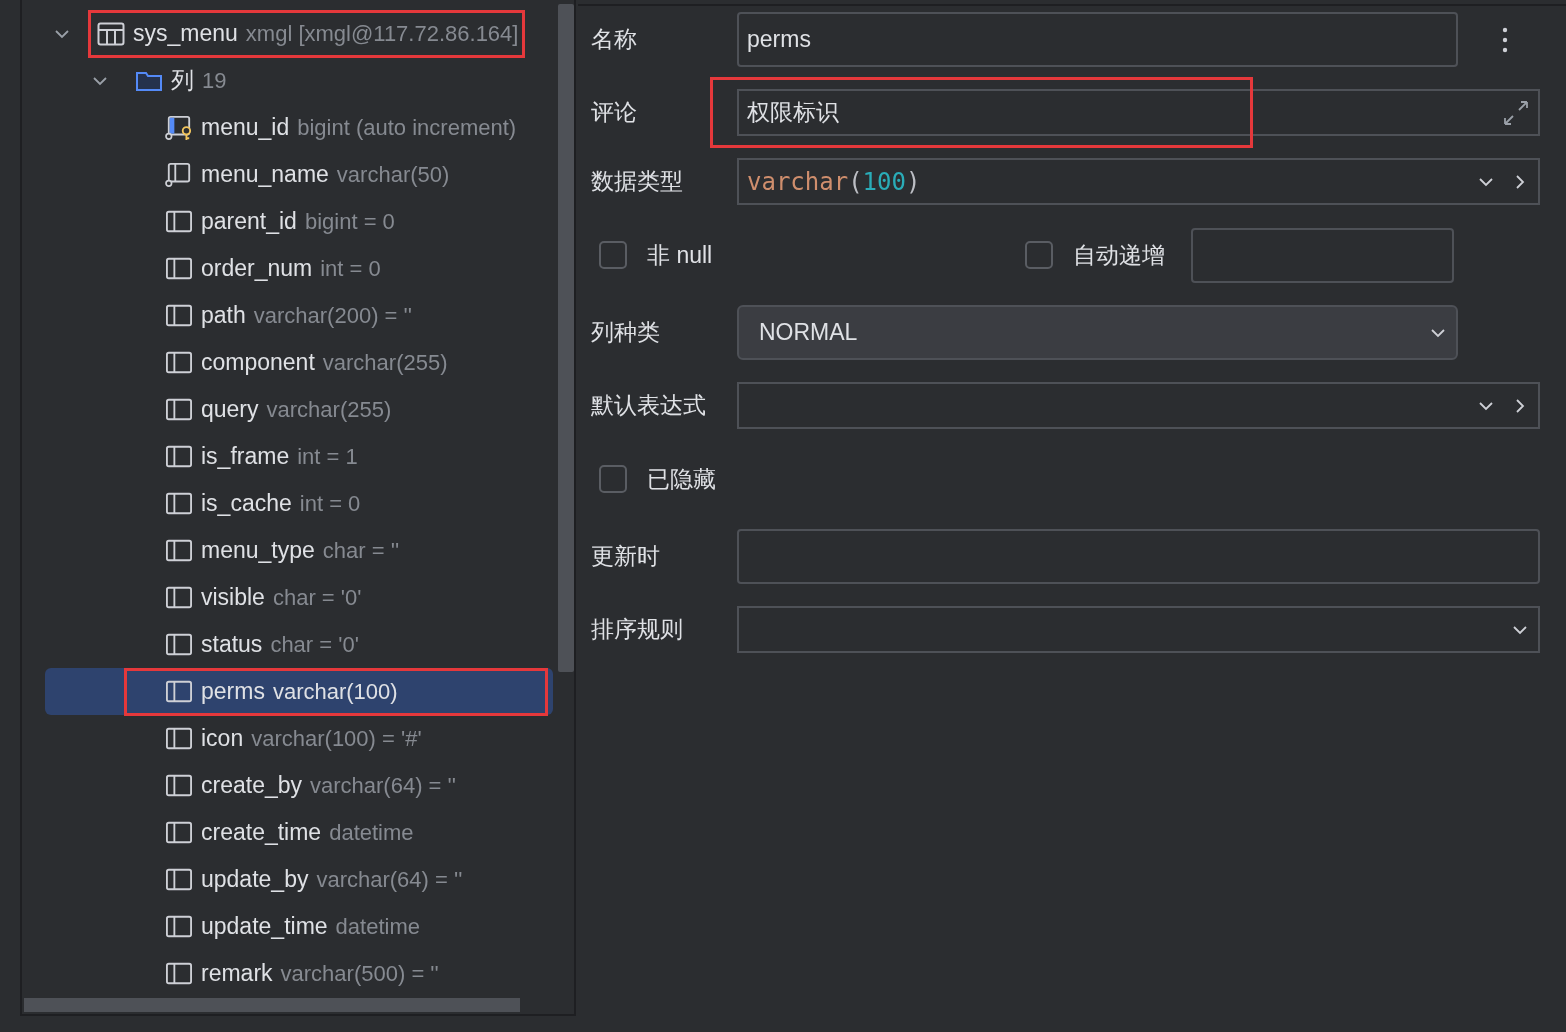 The image size is (1566, 1032). What do you see at coordinates (1138, 112) in the screenshot?
I see `comment-field: 权限标识` at bounding box center [1138, 112].